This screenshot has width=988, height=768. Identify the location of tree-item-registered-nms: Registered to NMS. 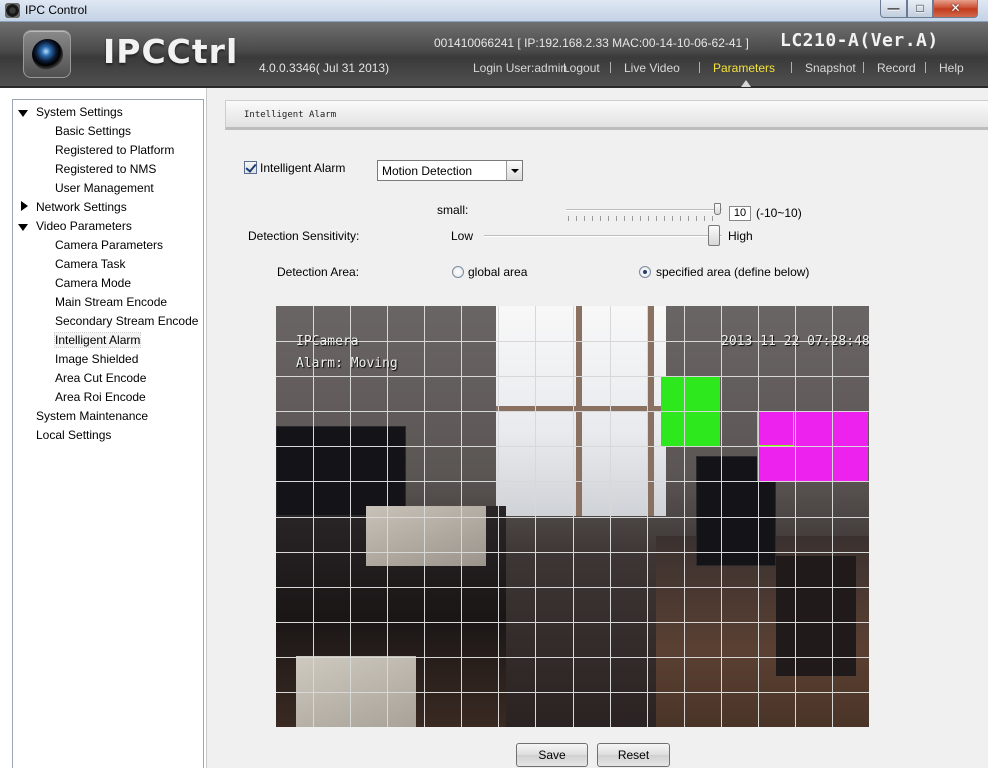
(105, 169).